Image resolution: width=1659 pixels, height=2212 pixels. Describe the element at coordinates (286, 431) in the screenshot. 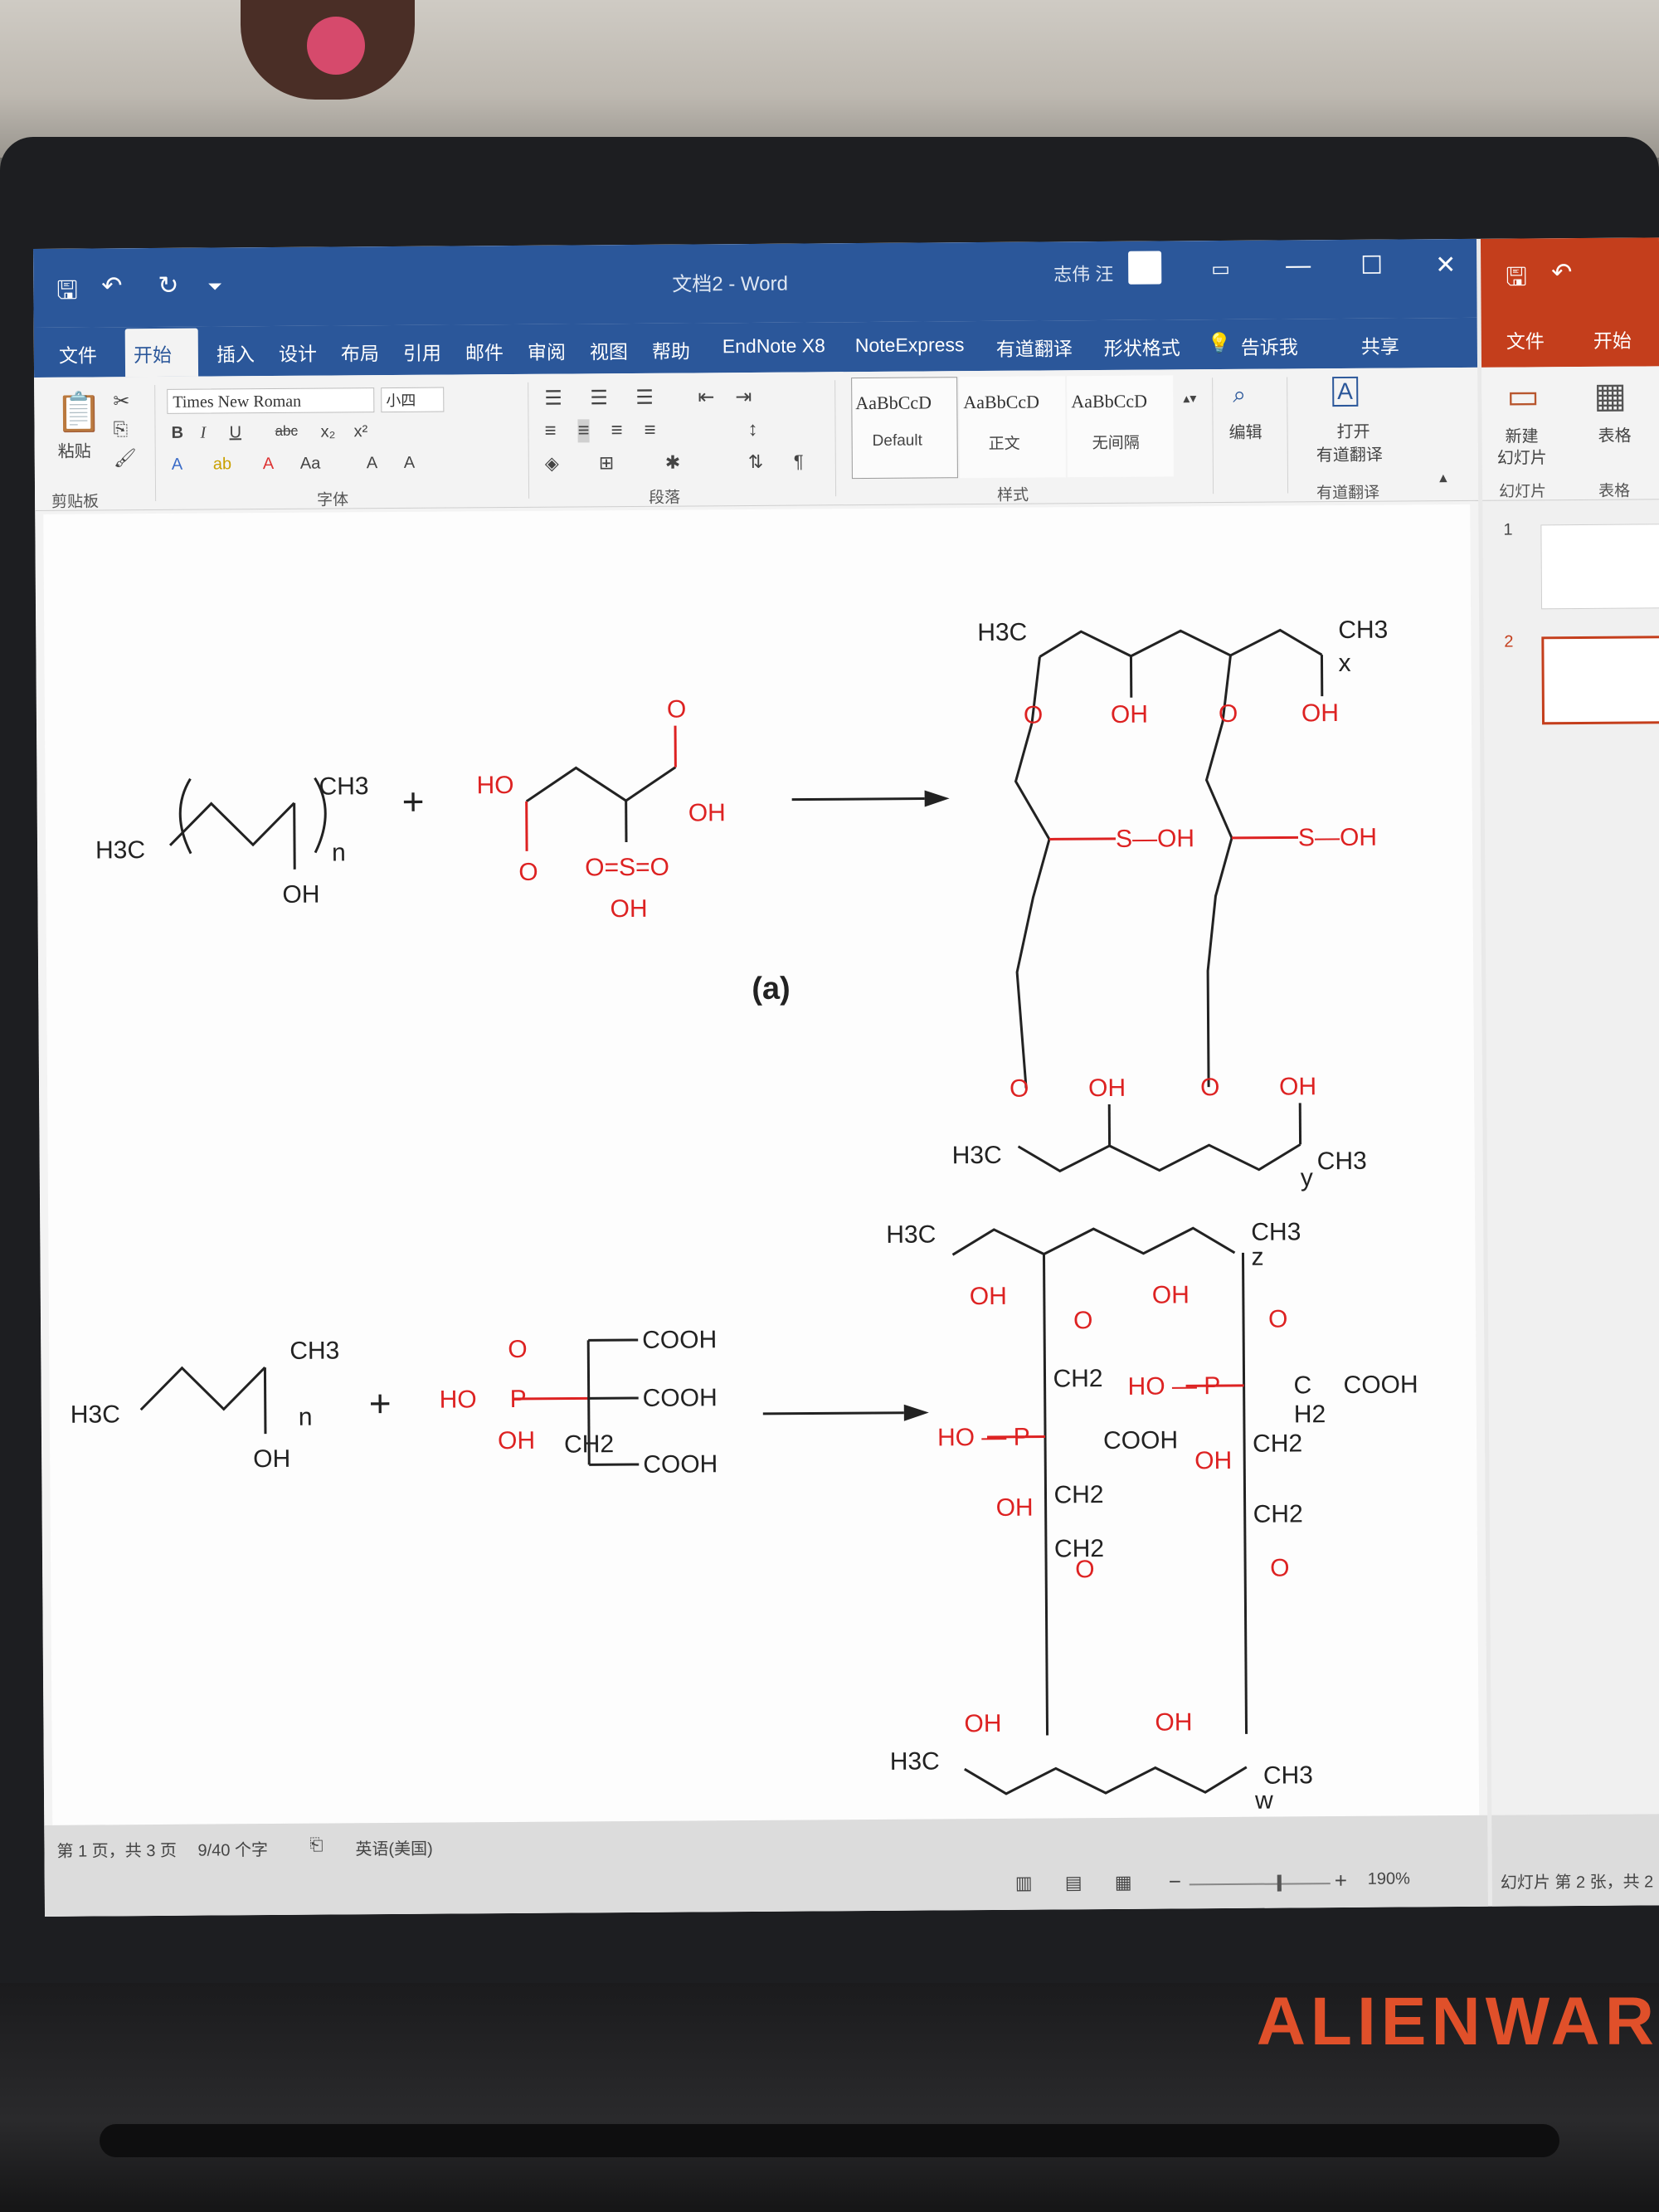

I see `strikethrough-button: abc` at that location.